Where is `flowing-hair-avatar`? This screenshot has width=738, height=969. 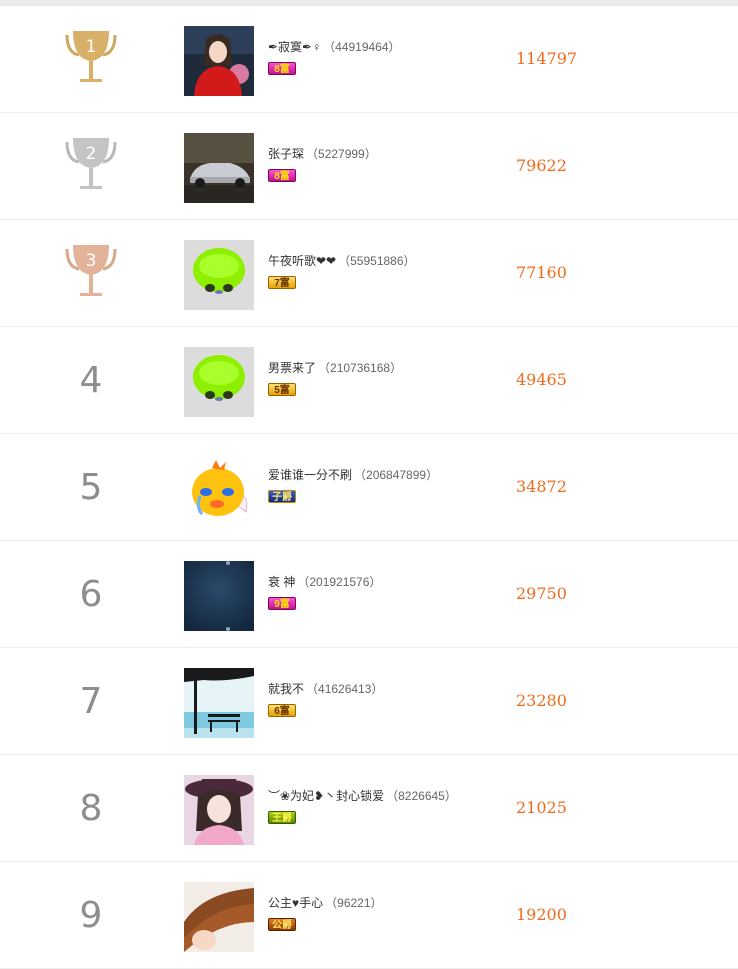
flowing-hair-avatar is located at coordinates (219, 917).